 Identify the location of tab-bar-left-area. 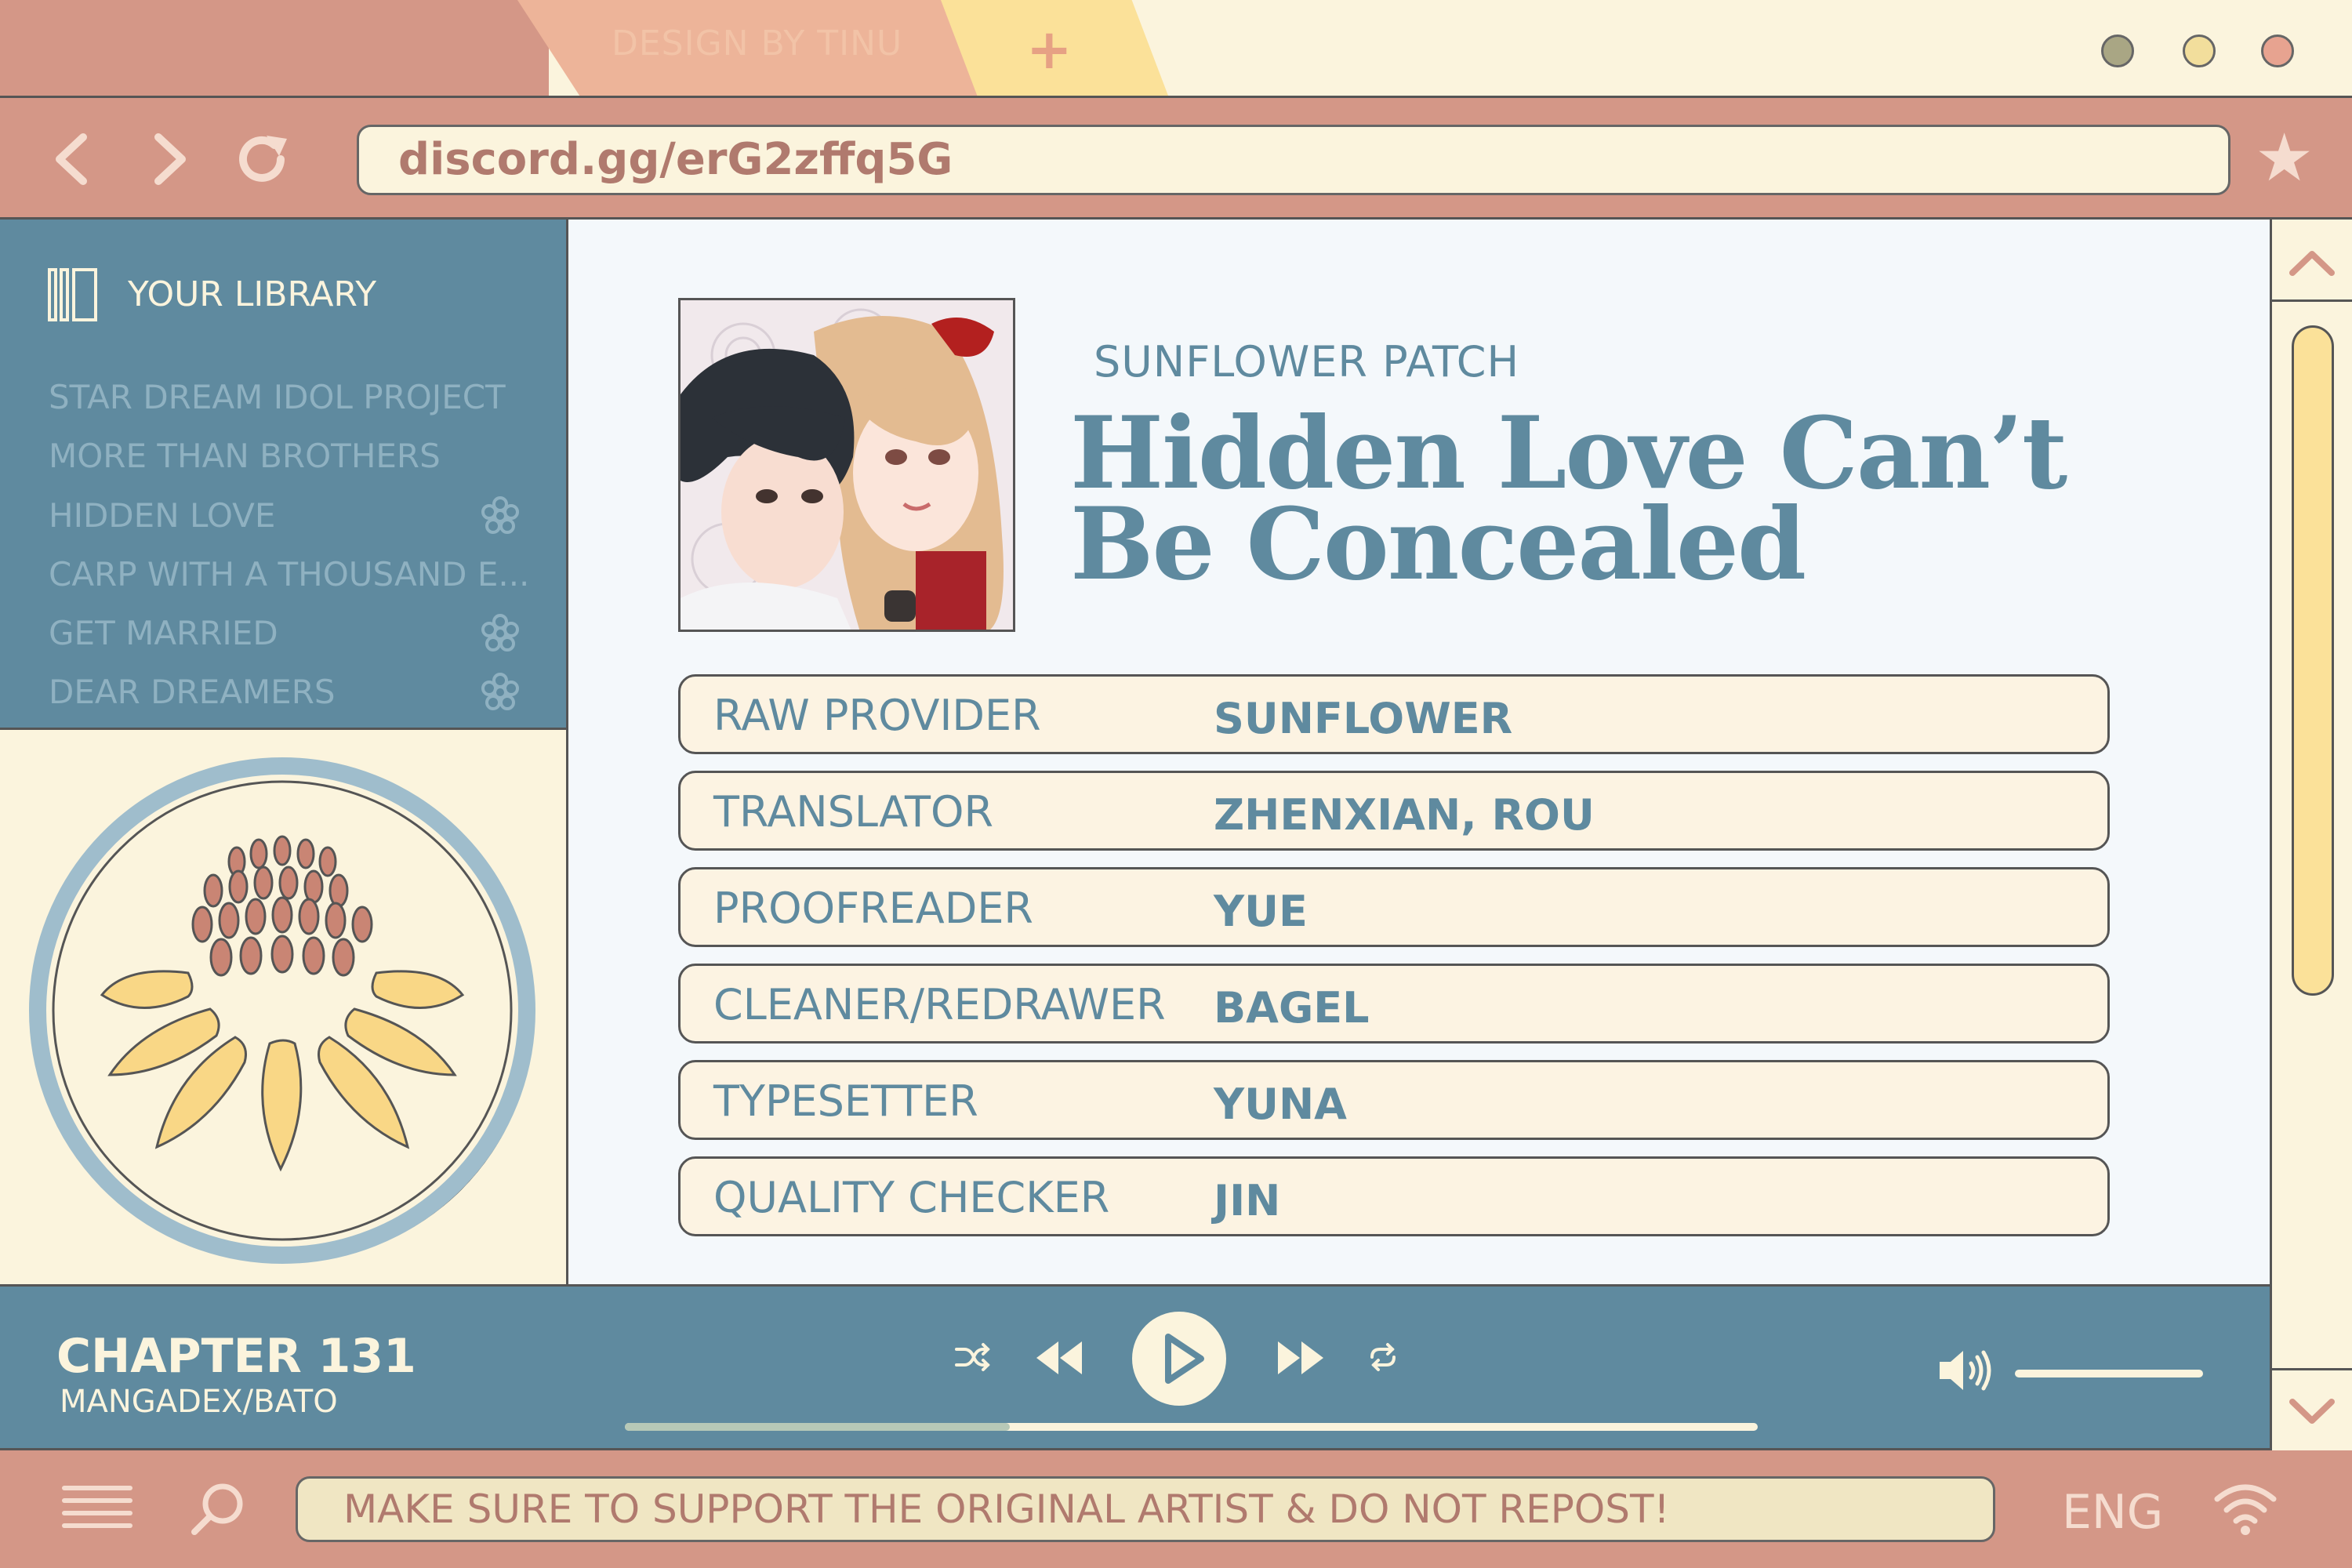
(274, 48).